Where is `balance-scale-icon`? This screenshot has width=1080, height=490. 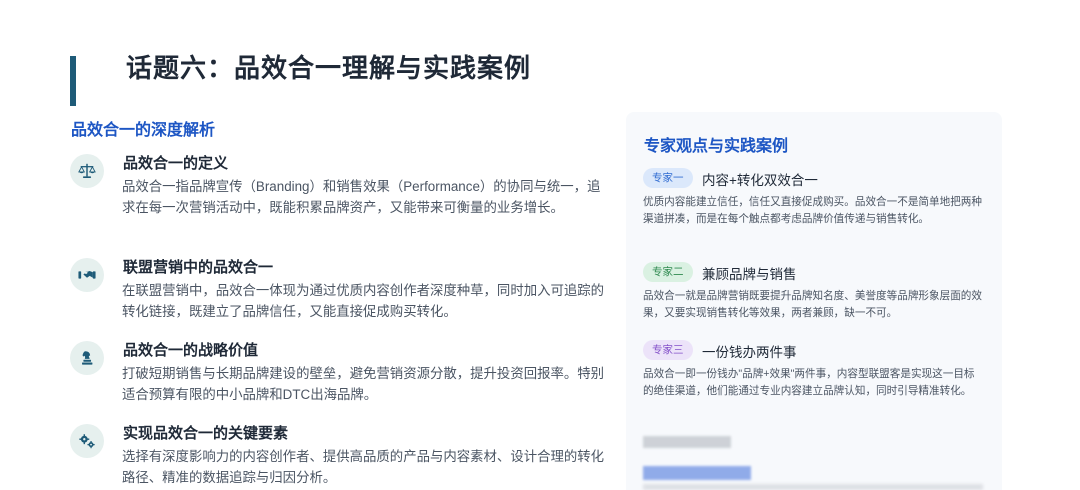 balance-scale-icon is located at coordinates (87, 171).